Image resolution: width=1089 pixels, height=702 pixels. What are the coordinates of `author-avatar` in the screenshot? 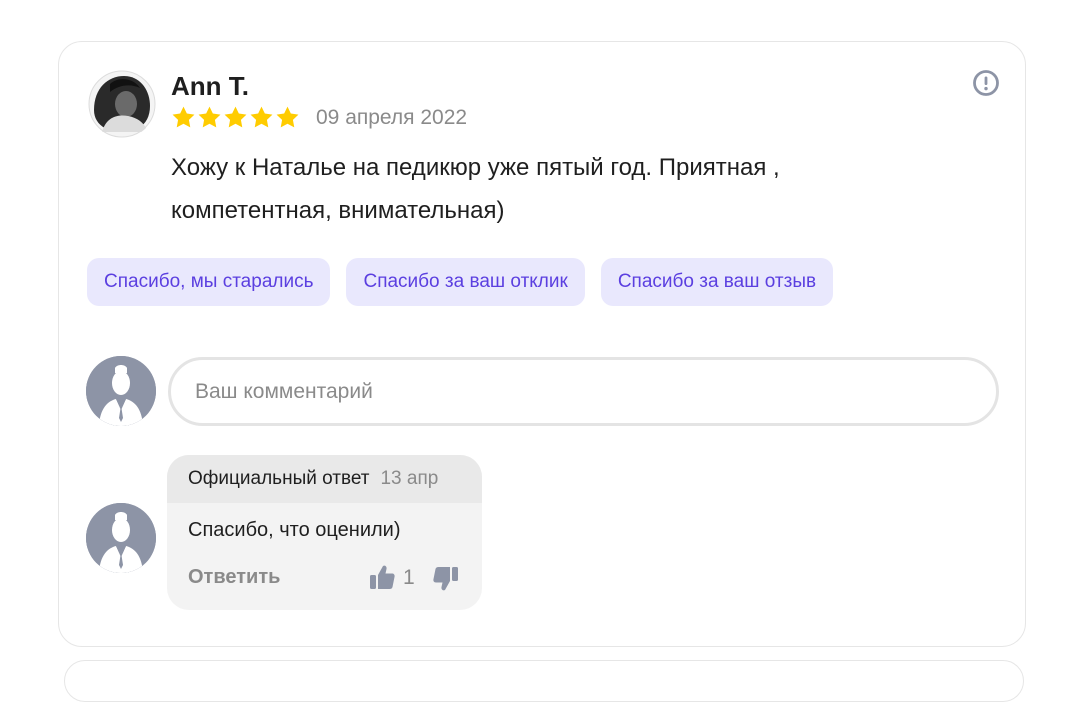 It's located at (122, 104).